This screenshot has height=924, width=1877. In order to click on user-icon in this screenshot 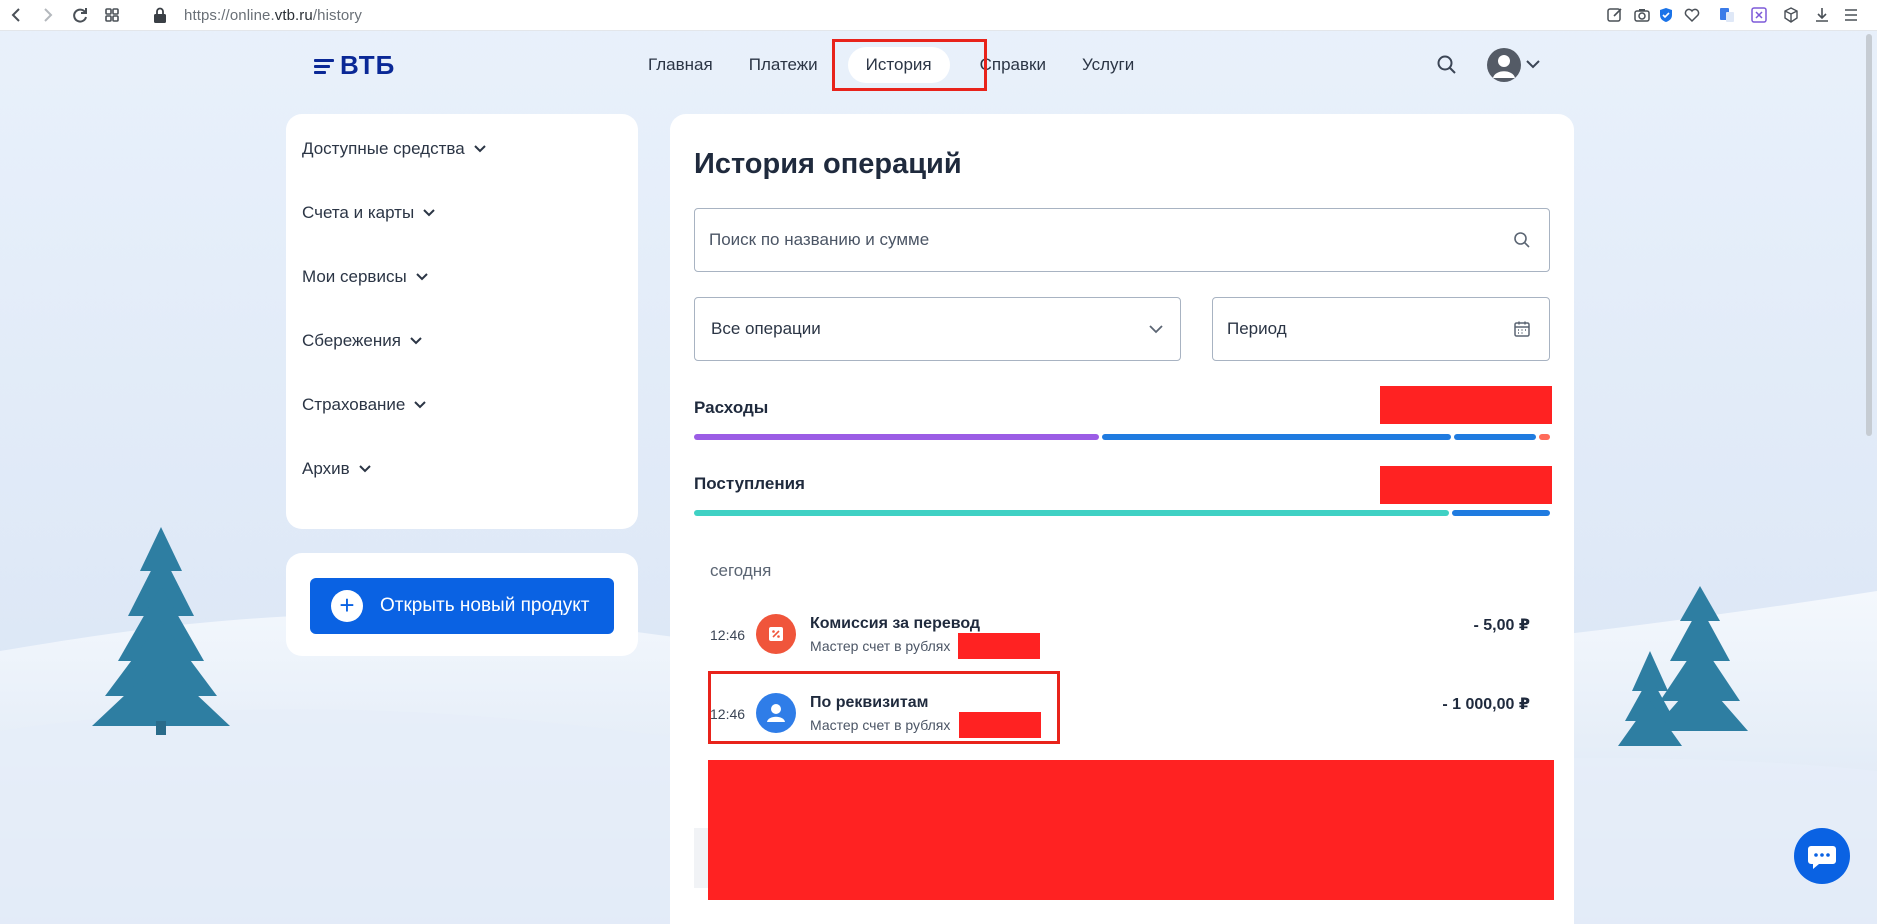, I will do `click(1504, 66)`.